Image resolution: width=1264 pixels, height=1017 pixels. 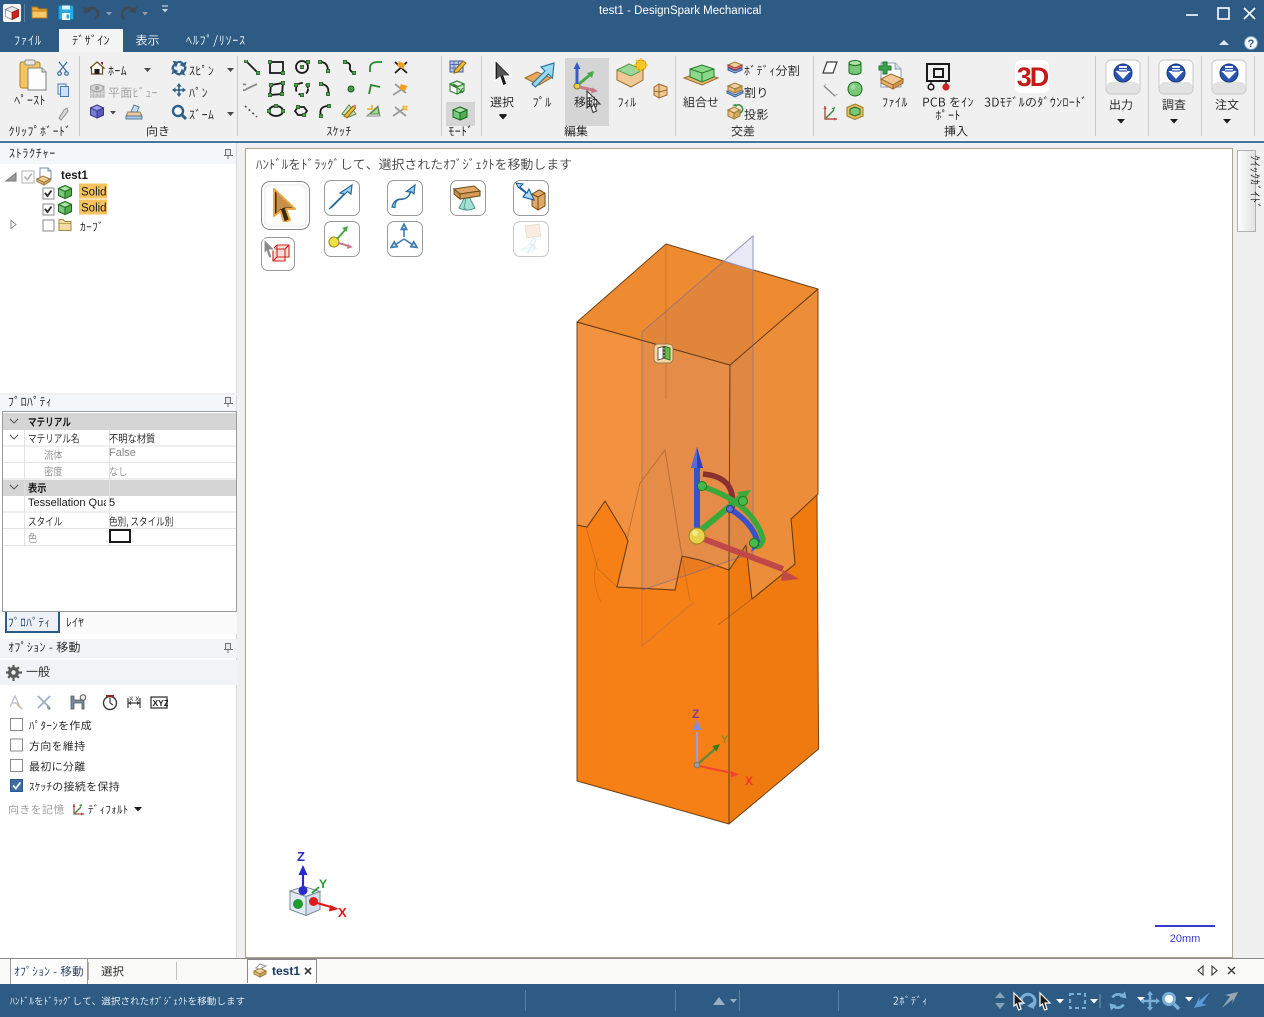 I want to click on svg-text: XYZ, so click(x=161, y=703).